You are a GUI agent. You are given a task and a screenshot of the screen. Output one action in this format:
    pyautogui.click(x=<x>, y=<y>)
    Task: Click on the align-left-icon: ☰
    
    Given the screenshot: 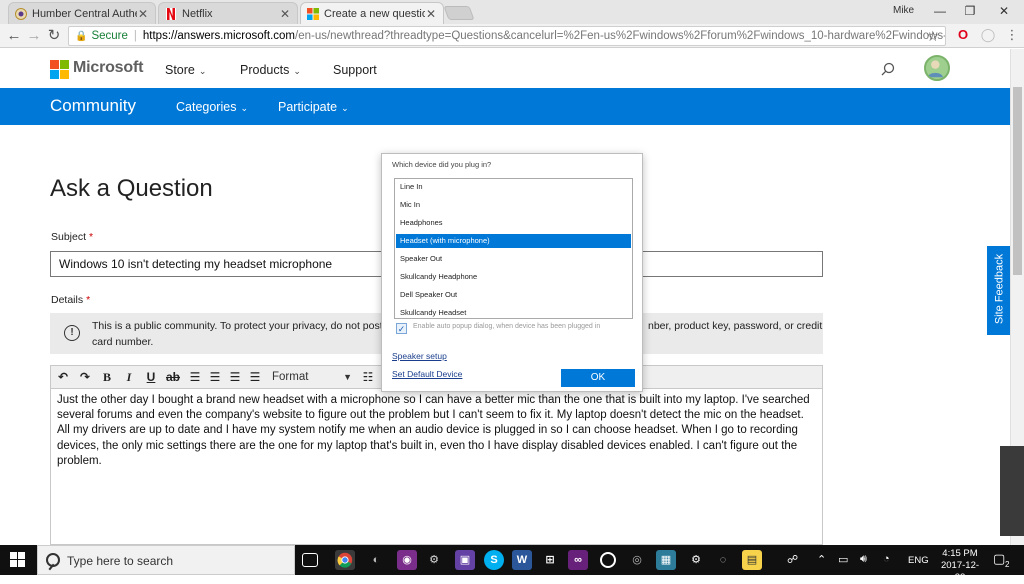 What is the action you would take?
    pyautogui.click(x=195, y=377)
    